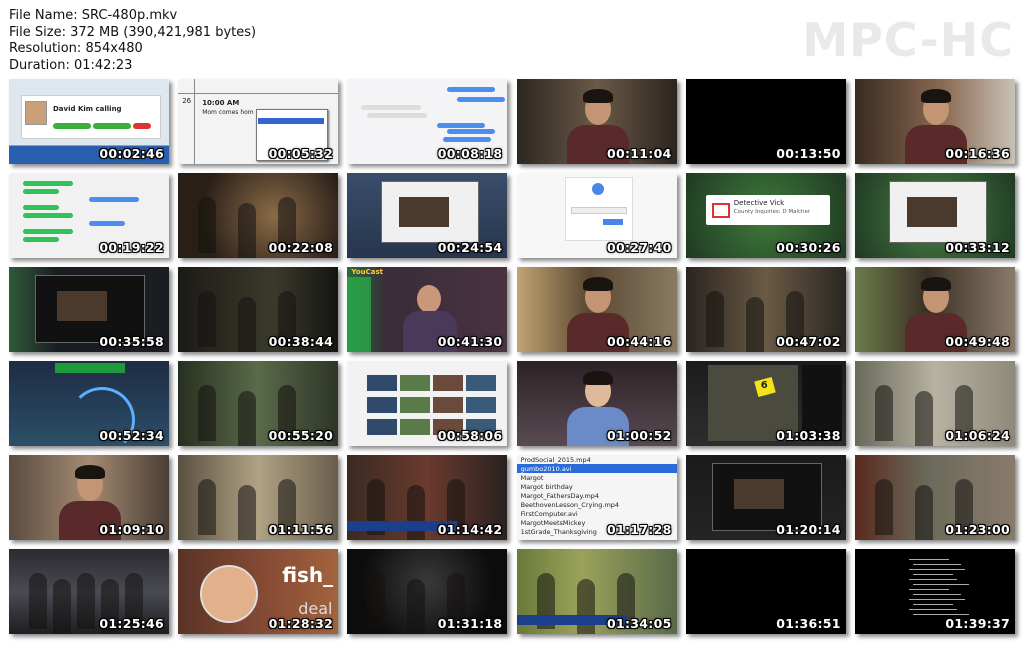 Image resolution: width=1024 pixels, height=645 pixels. I want to click on thumbnail: 01:11:56, so click(258, 497).